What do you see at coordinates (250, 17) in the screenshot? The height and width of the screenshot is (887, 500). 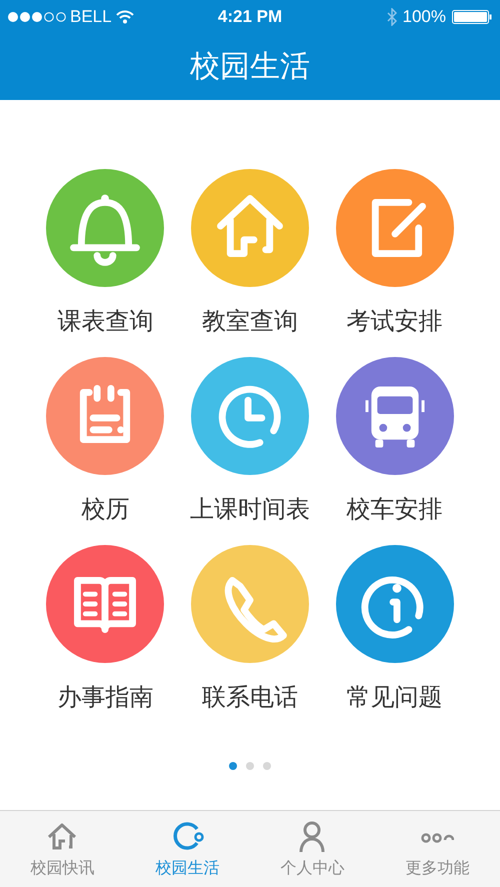 I see `status-time: 4:21 PM` at bounding box center [250, 17].